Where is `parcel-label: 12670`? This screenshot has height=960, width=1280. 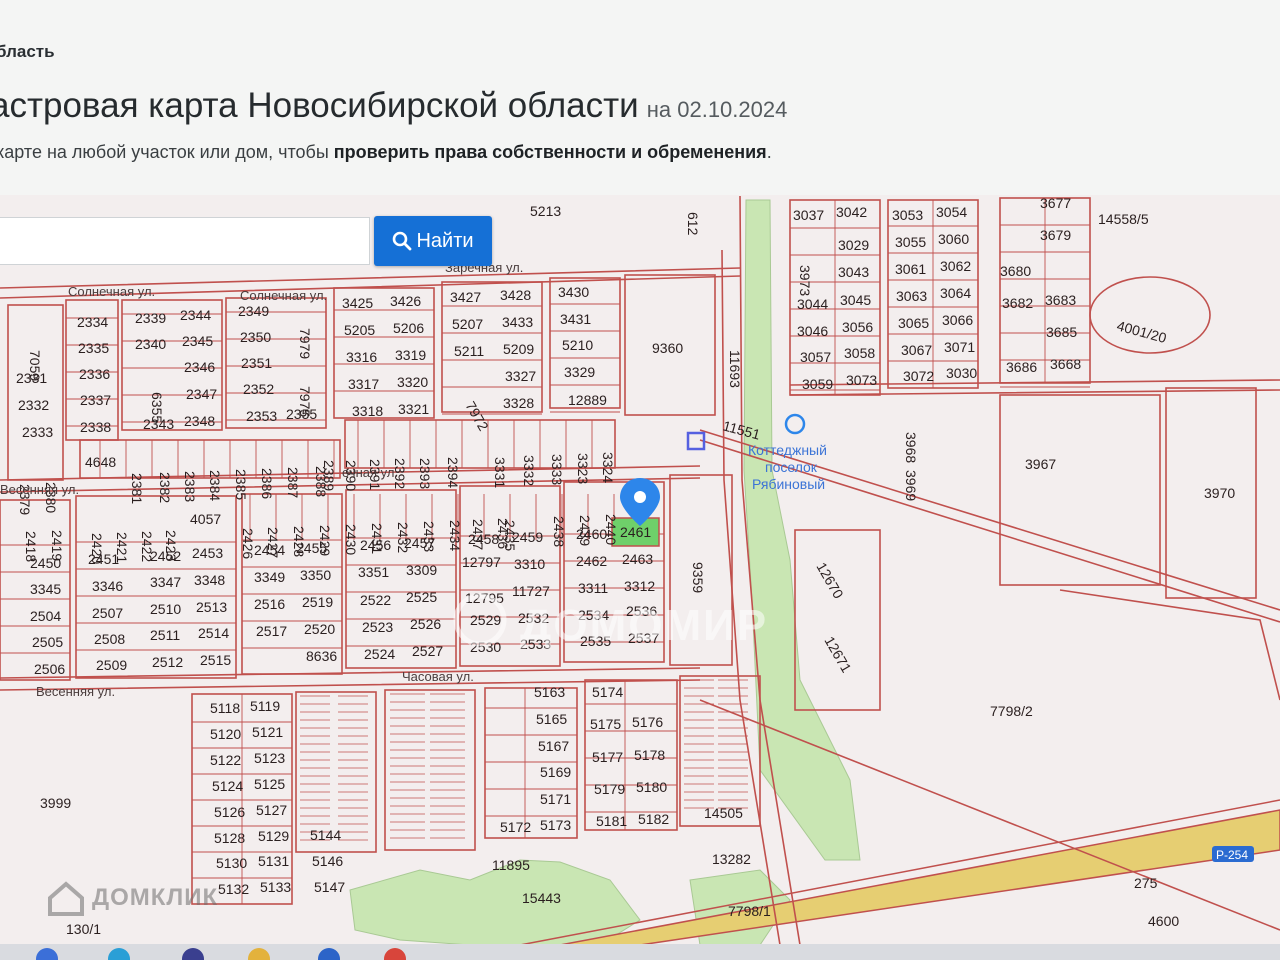
parcel-label: 12670 is located at coordinates (829, 581).